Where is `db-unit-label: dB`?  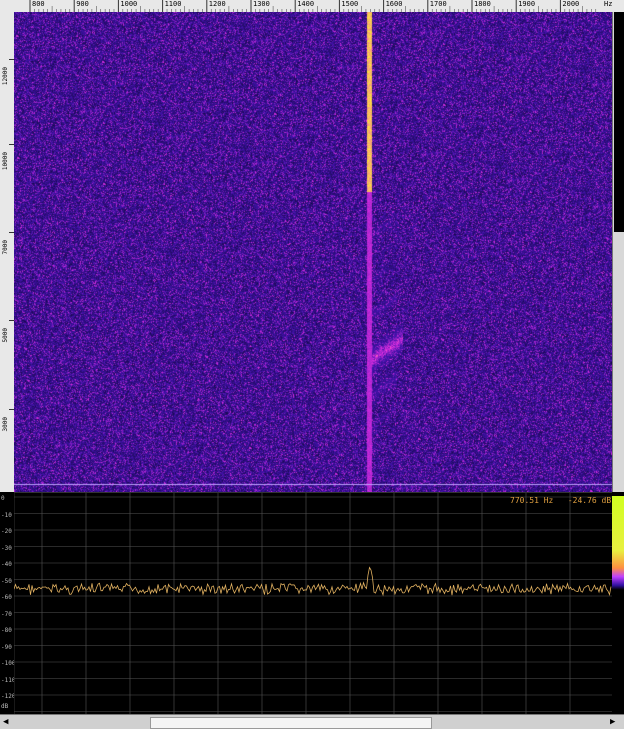 db-unit-label: dB is located at coordinates (5, 706).